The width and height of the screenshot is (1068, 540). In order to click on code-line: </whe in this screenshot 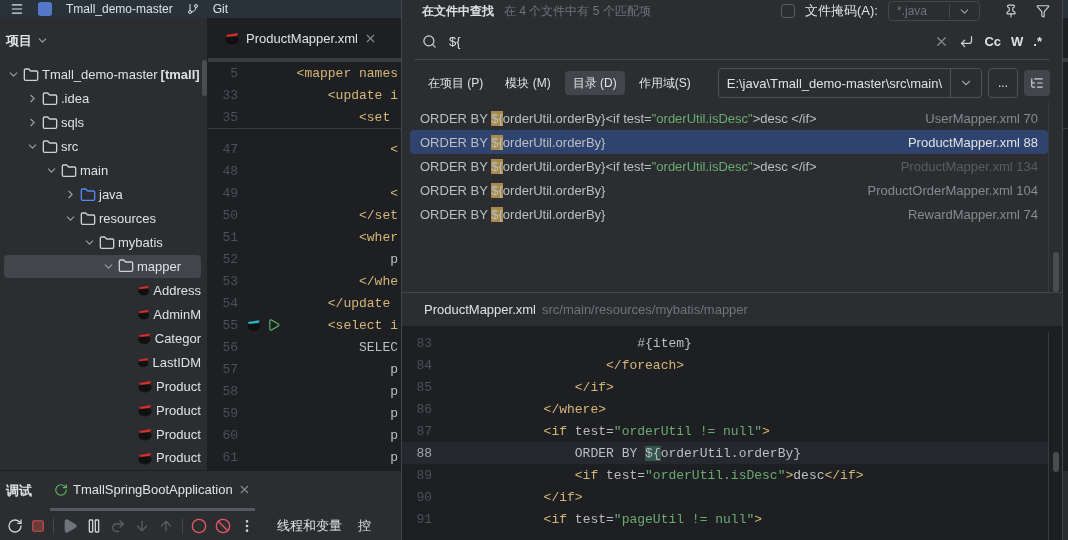, I will do `click(378, 281)`.